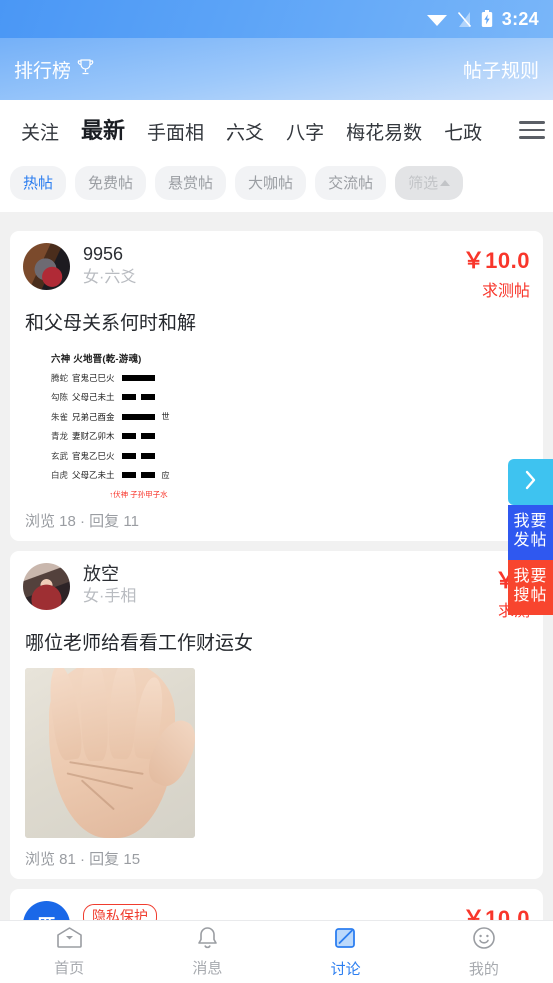 The height and width of the screenshot is (983, 553). What do you see at coordinates (93, 416) in the screenshot?
I see `hexagram-text: 兄弟己酉金` at bounding box center [93, 416].